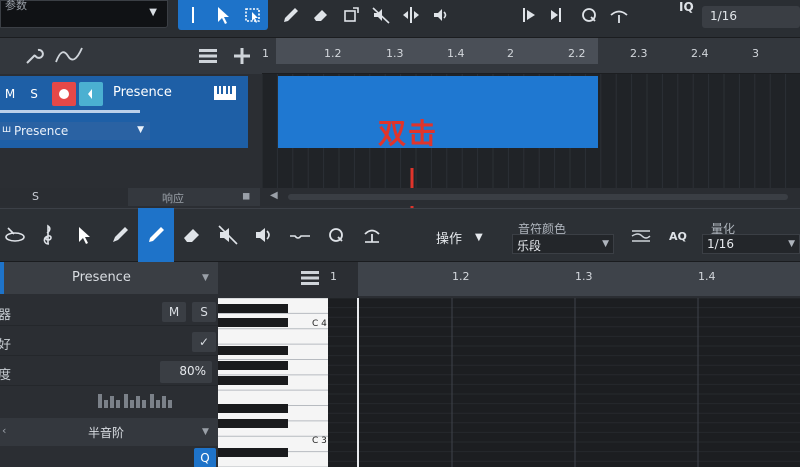 The height and width of the screenshot is (467, 800). Describe the element at coordinates (639, 53) in the screenshot. I see `ruler-tick-label: 2.3` at that location.